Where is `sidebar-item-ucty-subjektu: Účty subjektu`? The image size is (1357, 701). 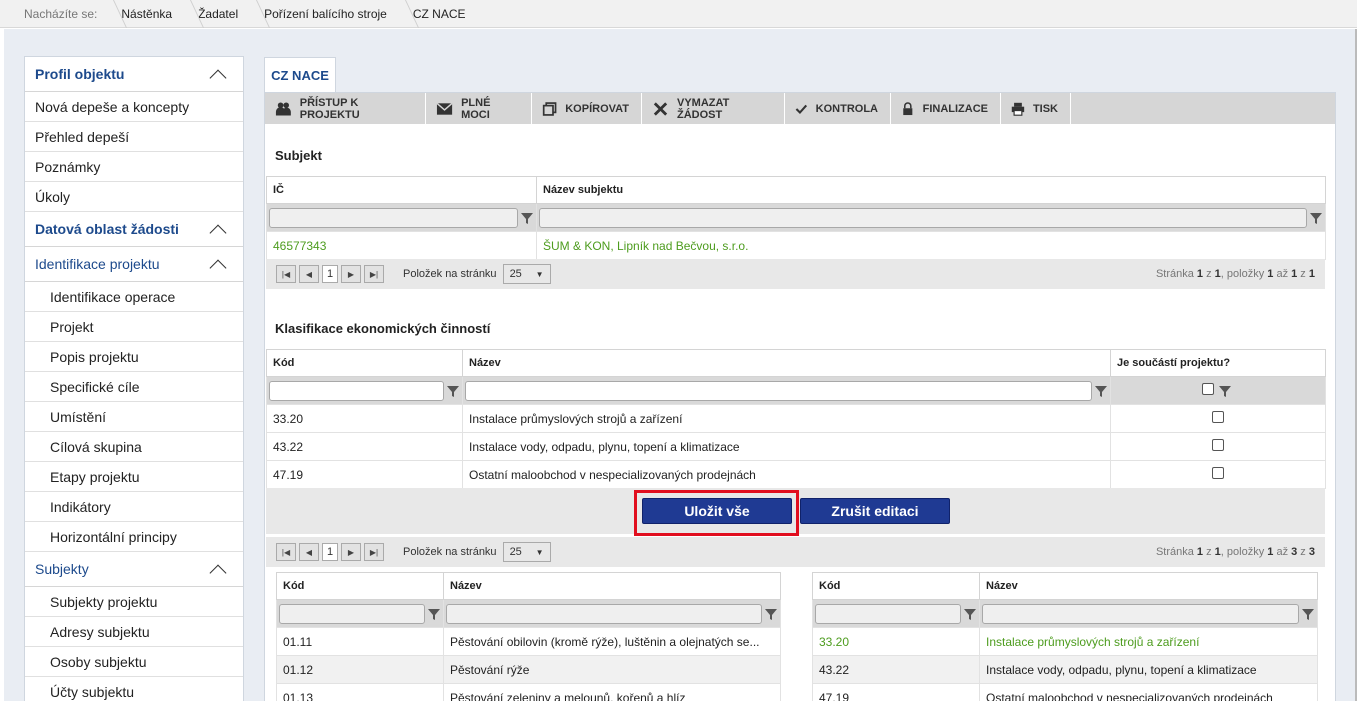
sidebar-item-ucty-subjektu: Účty subjektu is located at coordinates (134, 689).